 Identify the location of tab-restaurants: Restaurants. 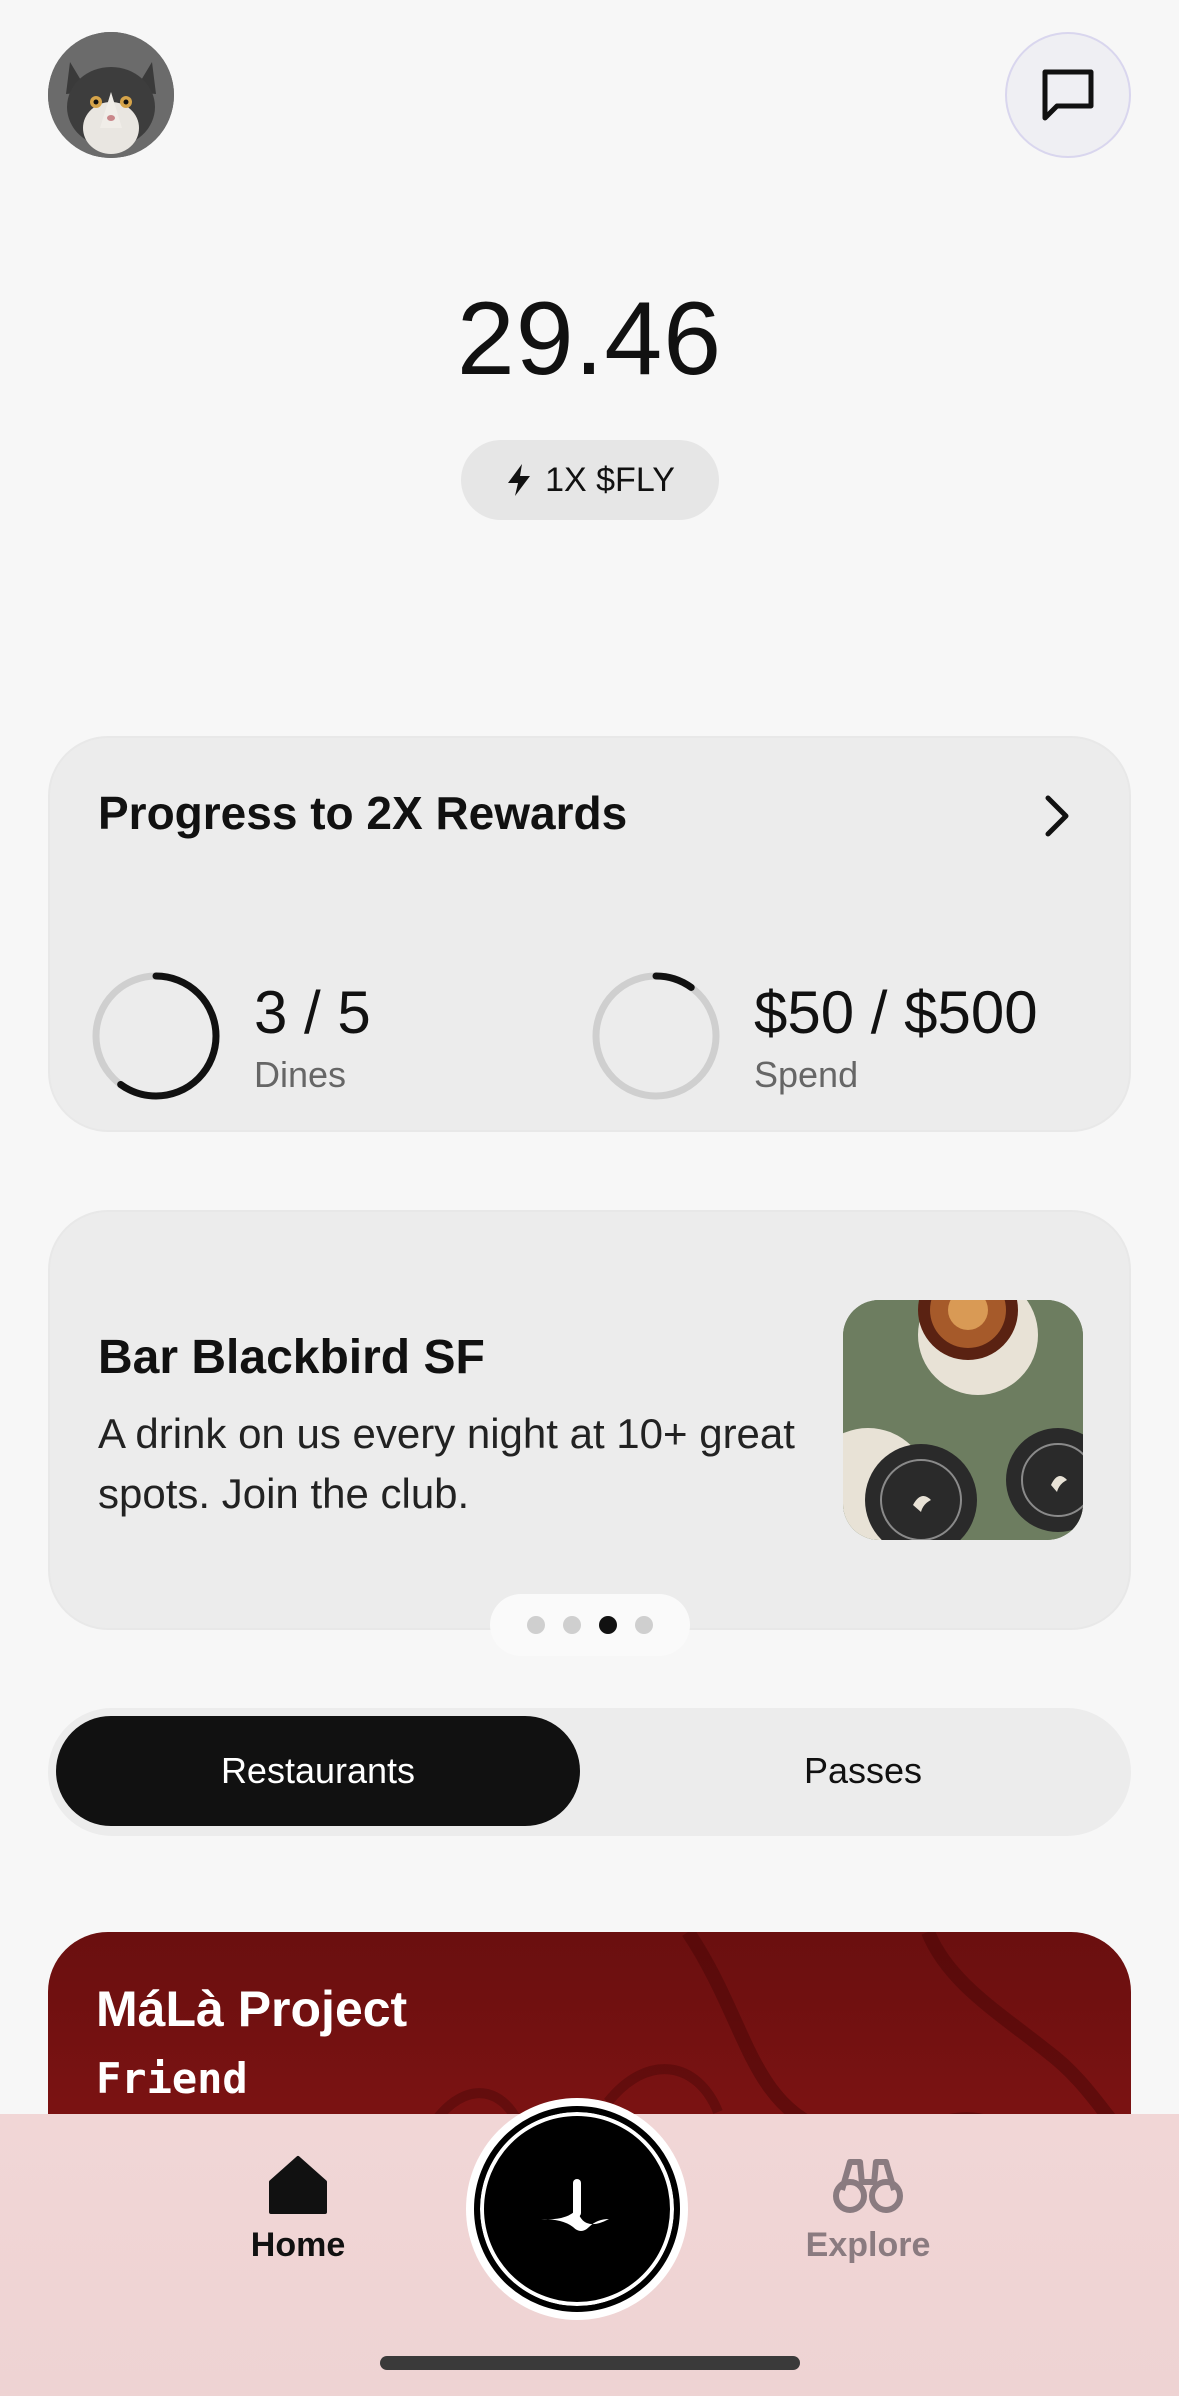
(318, 1771).